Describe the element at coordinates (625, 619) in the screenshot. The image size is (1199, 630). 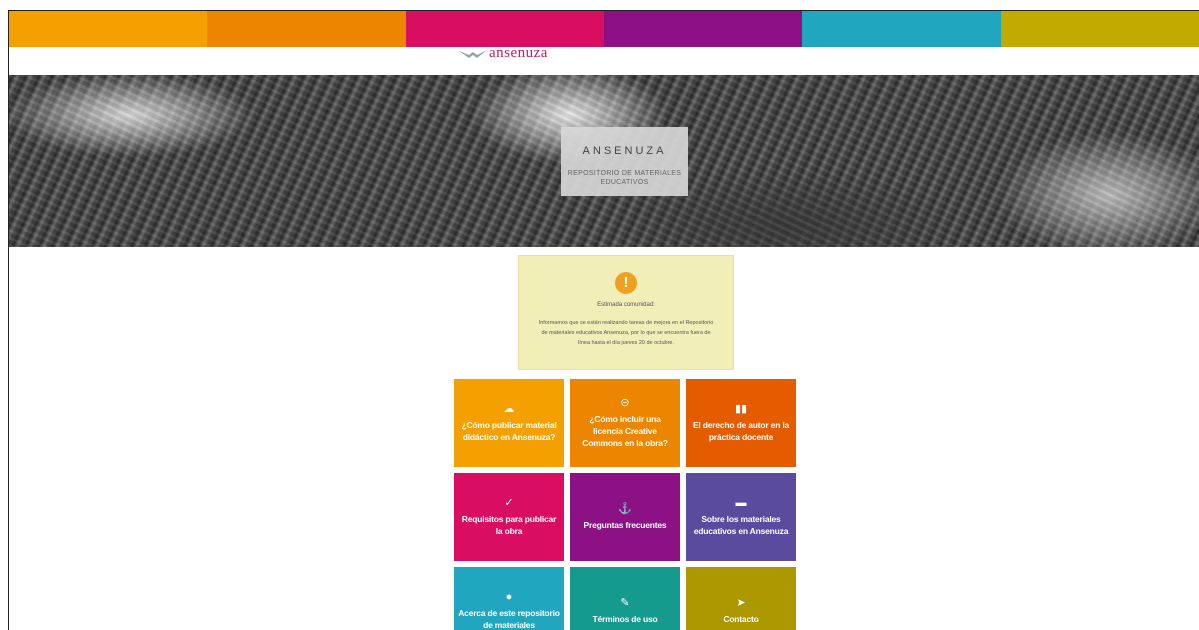
I see `tile-label: Términos de uso` at that location.